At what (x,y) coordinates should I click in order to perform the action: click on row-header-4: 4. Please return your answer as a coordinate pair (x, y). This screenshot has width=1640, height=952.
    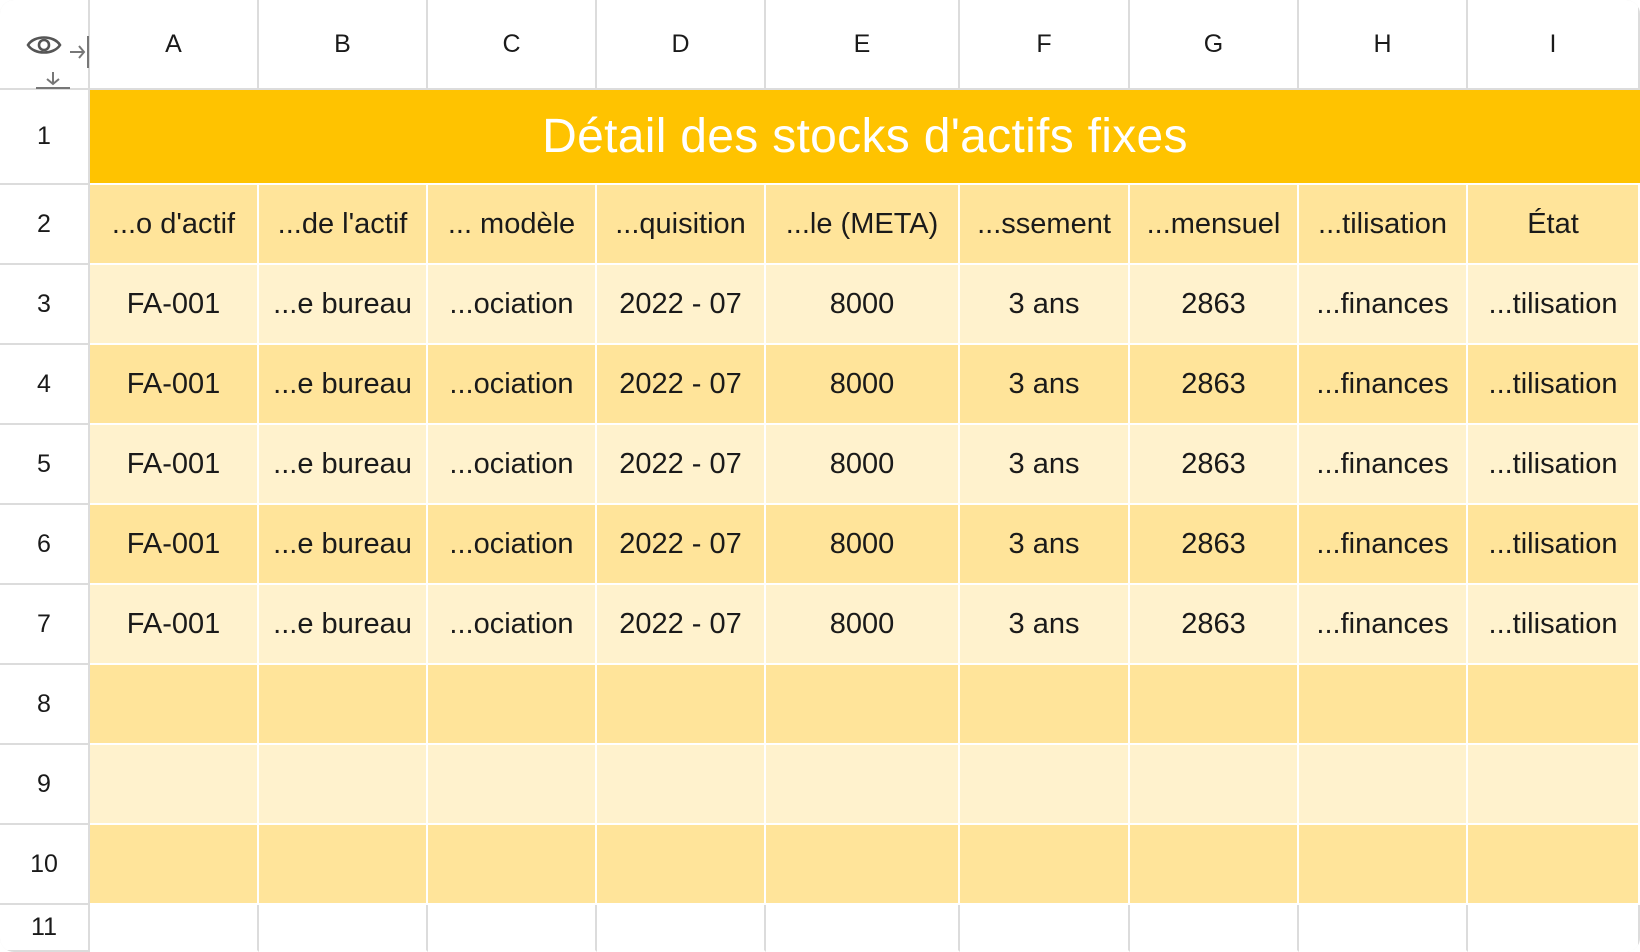
    Looking at the image, I should click on (45, 385).